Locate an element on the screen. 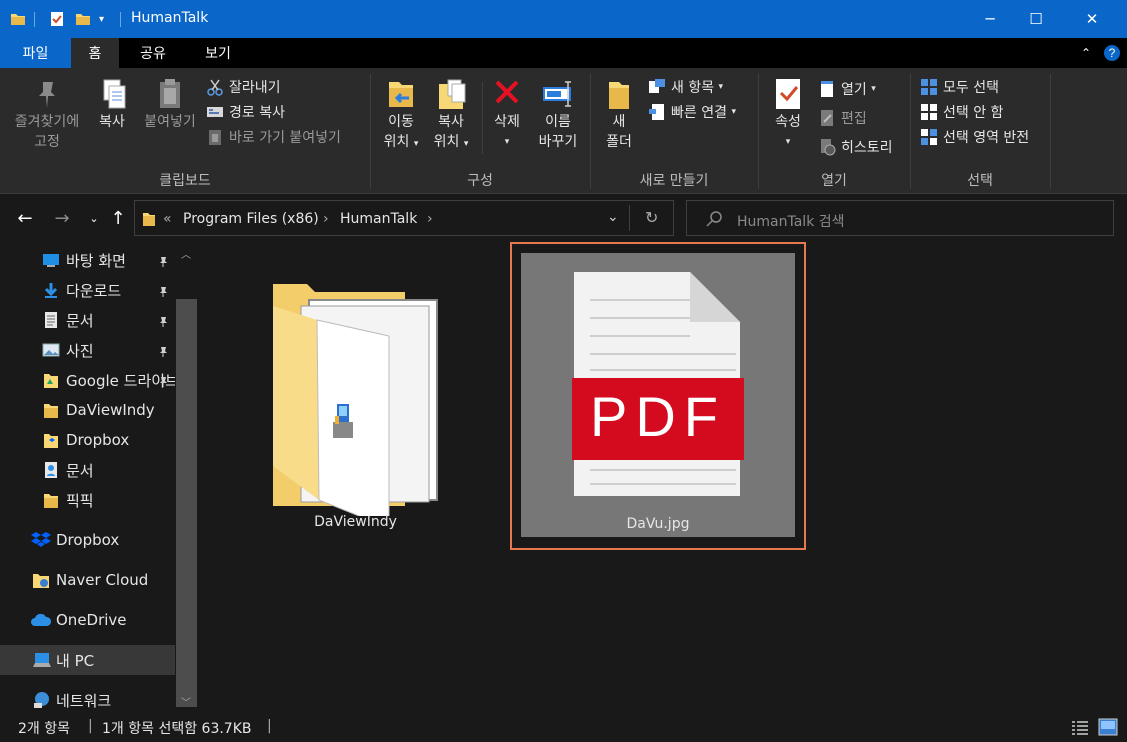 The image size is (1127, 742). nav-item-daviewindy: DaViewIndy is located at coordinates (87, 410).